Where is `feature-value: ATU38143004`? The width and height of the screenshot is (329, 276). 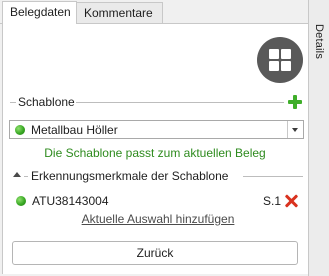
feature-value: ATU38143004 is located at coordinates (70, 201).